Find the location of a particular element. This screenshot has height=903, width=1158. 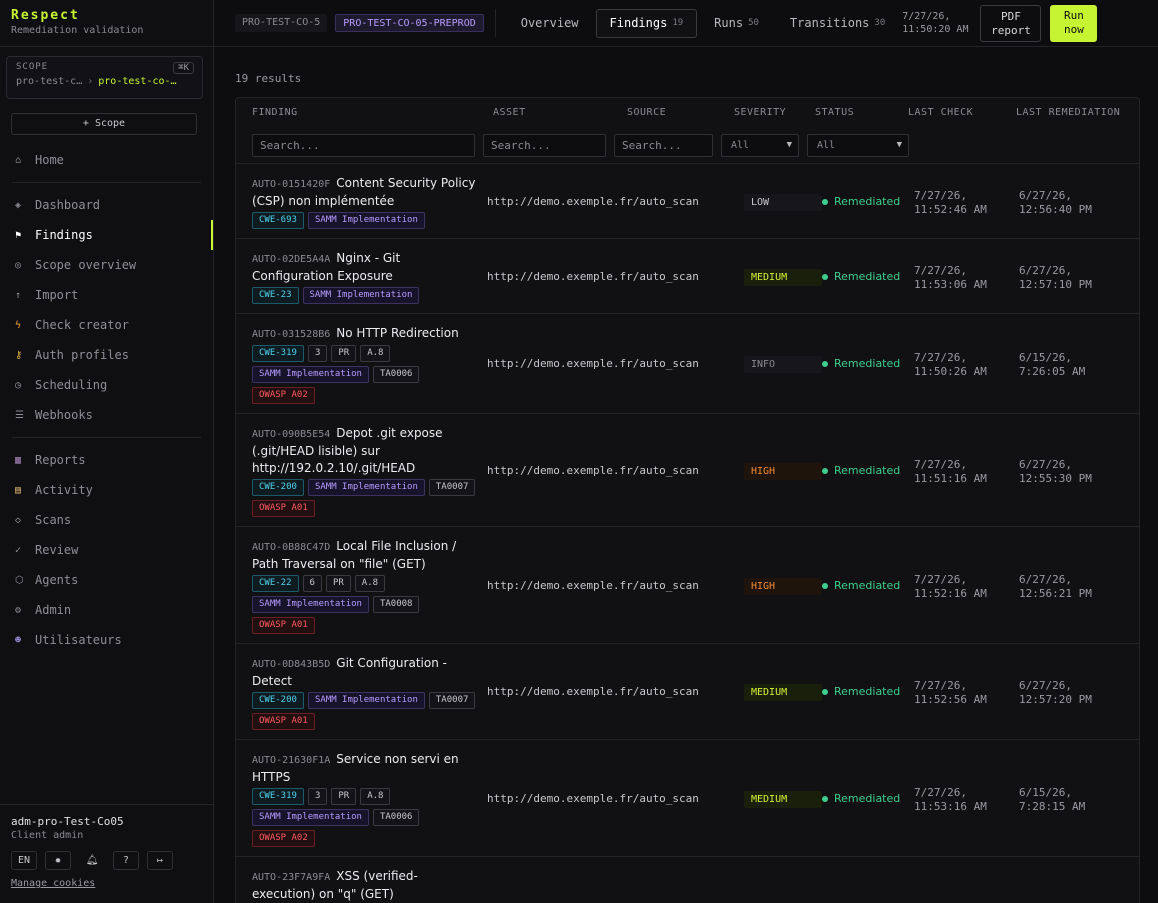

sidebar-item-findings: ⚑ Findings is located at coordinates (106, 235).